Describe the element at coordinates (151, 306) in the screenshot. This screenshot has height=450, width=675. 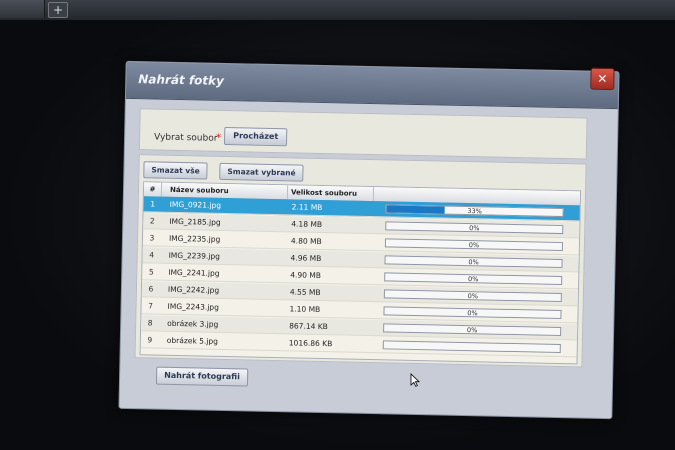
I see `row-number: 7` at that location.